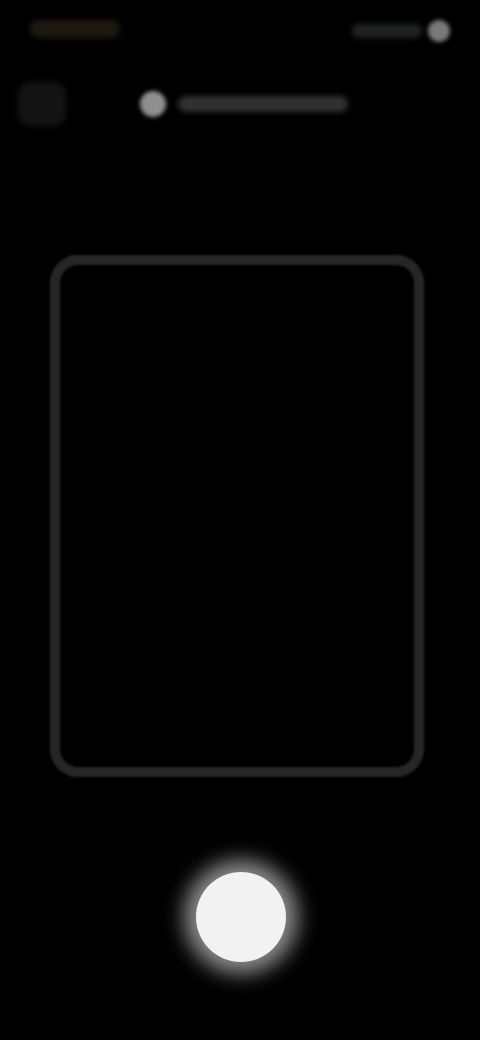  I want to click on camera-icon, so click(153, 104).